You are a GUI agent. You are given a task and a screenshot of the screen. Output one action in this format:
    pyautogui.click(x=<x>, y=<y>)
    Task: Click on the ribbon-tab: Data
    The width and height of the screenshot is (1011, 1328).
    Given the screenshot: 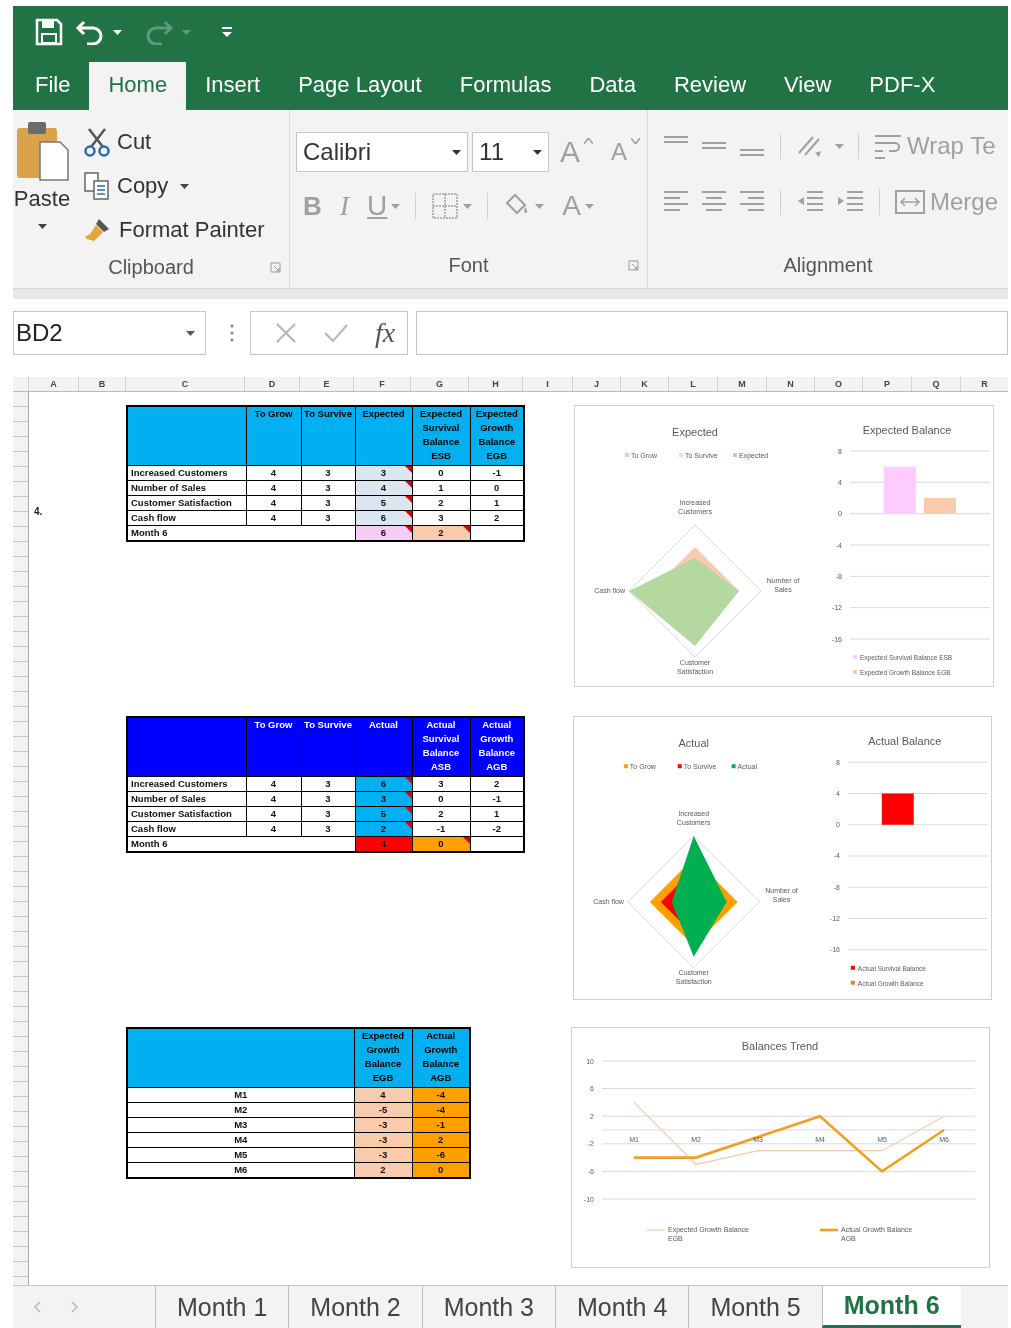 What is the action you would take?
    pyautogui.click(x=612, y=86)
    